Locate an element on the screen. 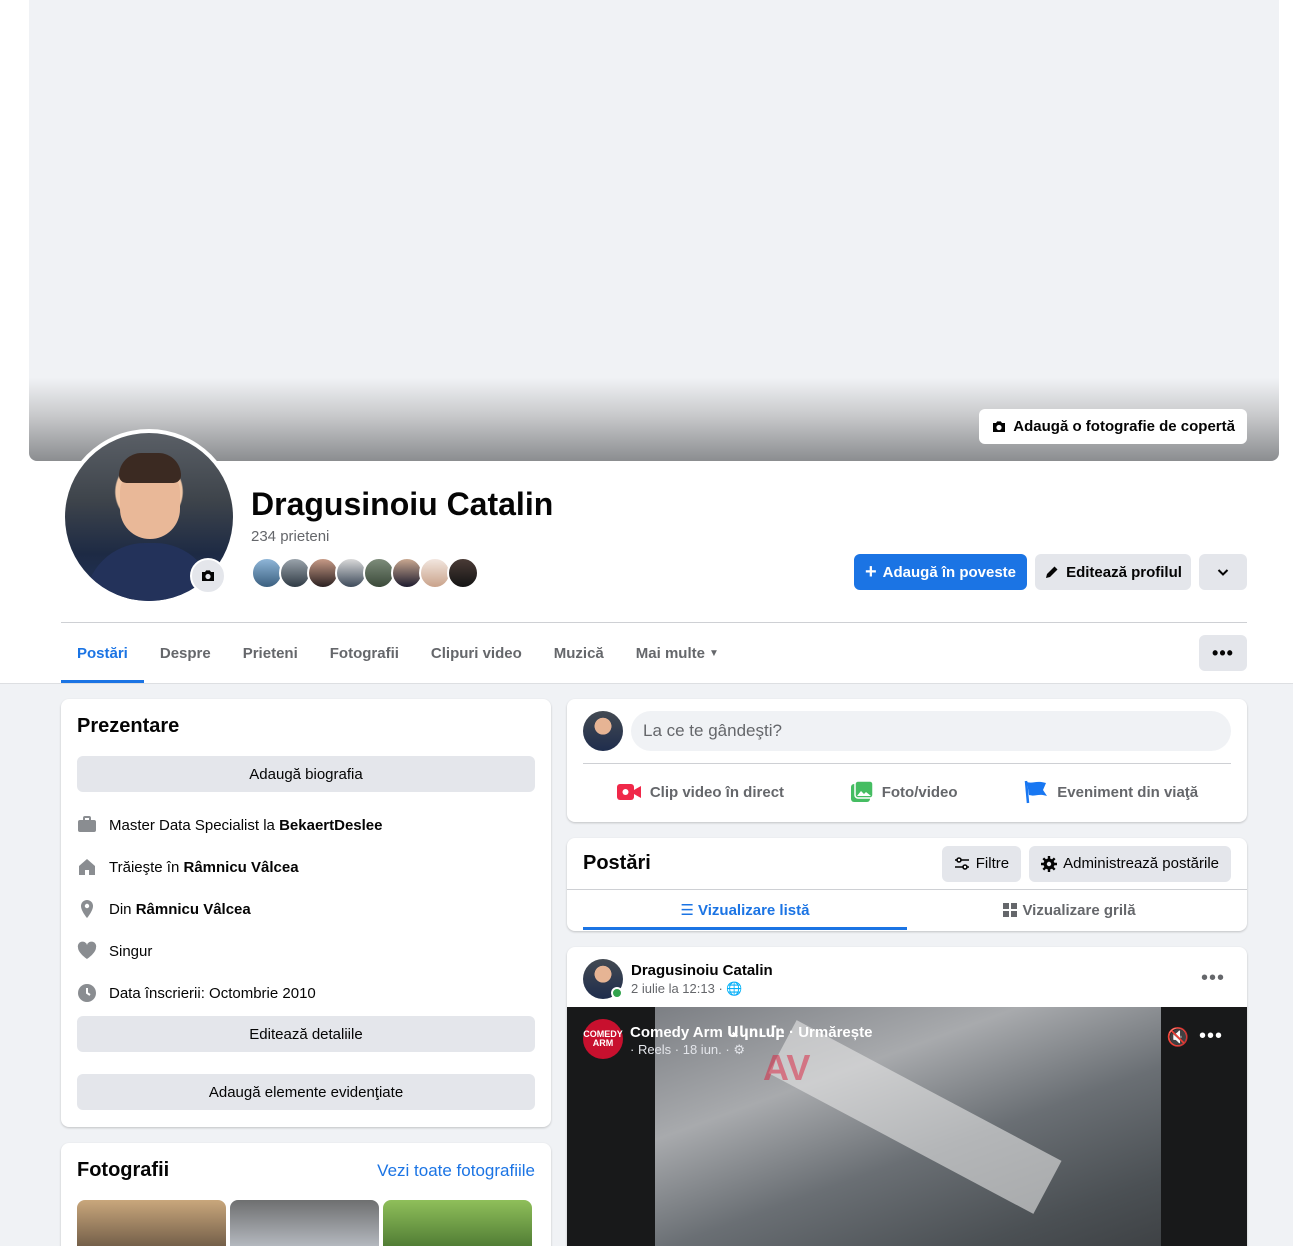 The height and width of the screenshot is (1246, 1293). clock-icon is located at coordinates (87, 993).